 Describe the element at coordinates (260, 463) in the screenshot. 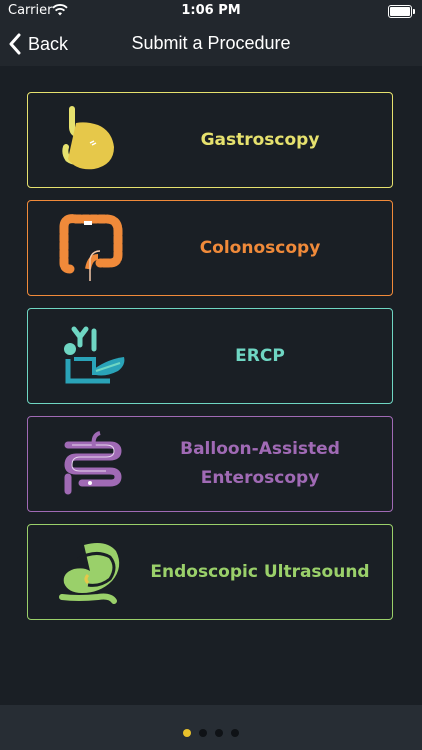

I see `procedure-label: Balloon-Assisted Enteroscopy` at that location.